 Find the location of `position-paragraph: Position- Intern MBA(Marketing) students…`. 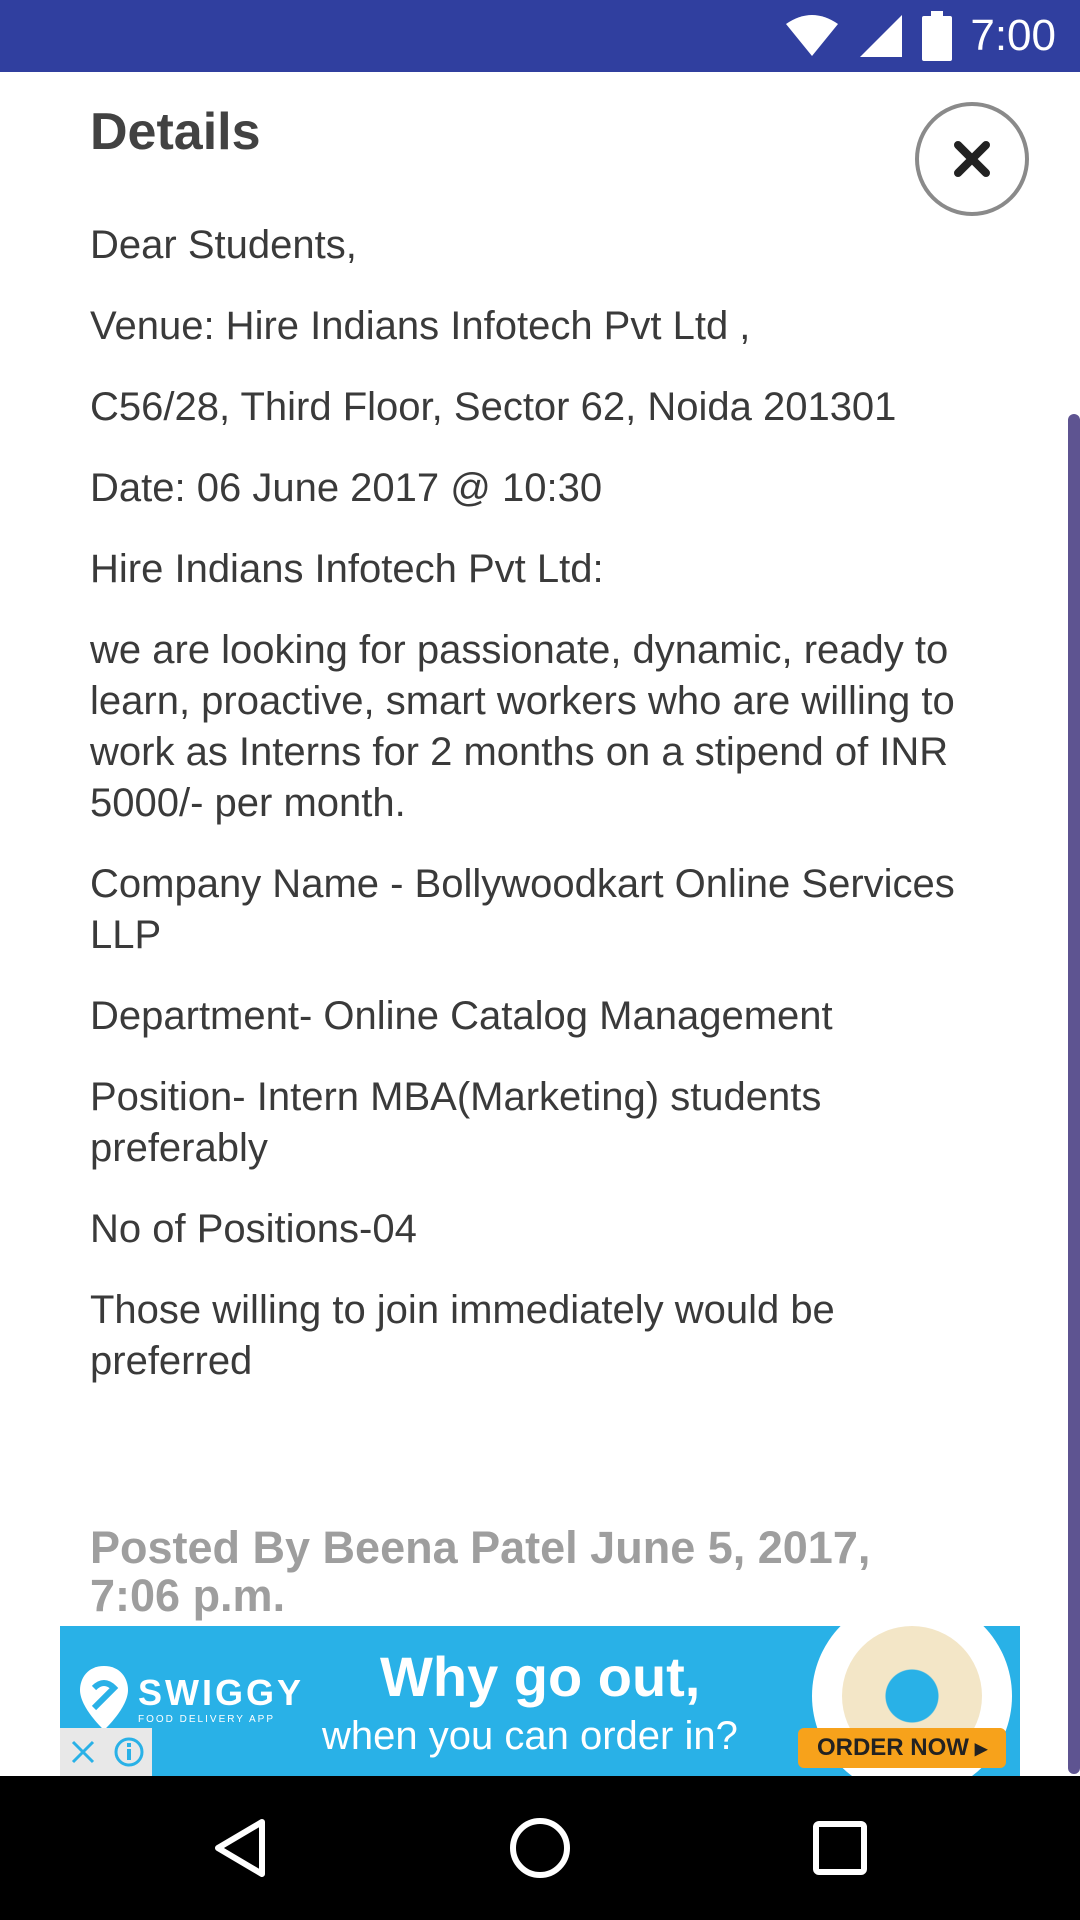

position-paragraph: Position- Intern MBA(Marketing) students… is located at coordinates (456, 1122).